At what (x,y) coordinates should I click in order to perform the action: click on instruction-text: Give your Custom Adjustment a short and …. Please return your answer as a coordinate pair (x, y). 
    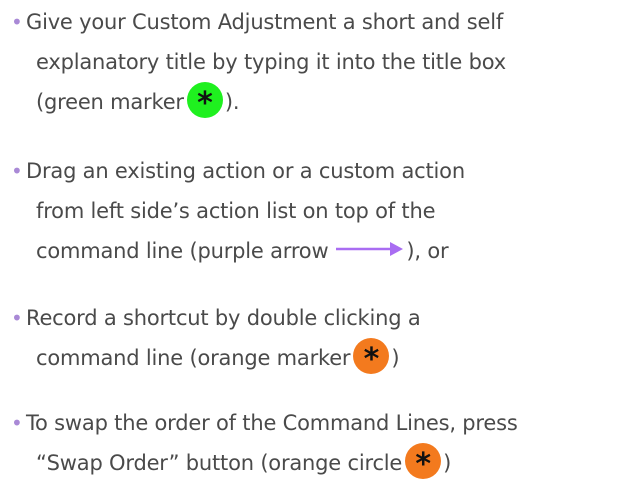
    Looking at the image, I should click on (265, 22).